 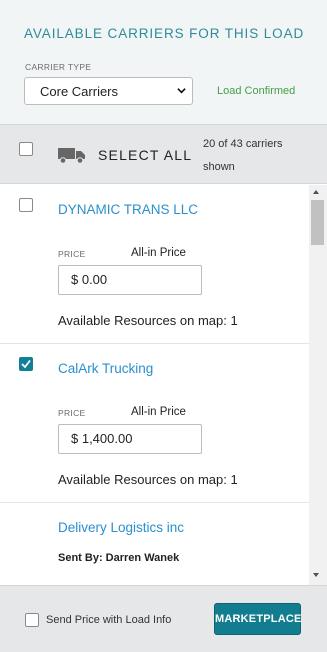 What do you see at coordinates (256, 91) in the screenshot?
I see `status-load-confirmed: Load Confirmed` at bounding box center [256, 91].